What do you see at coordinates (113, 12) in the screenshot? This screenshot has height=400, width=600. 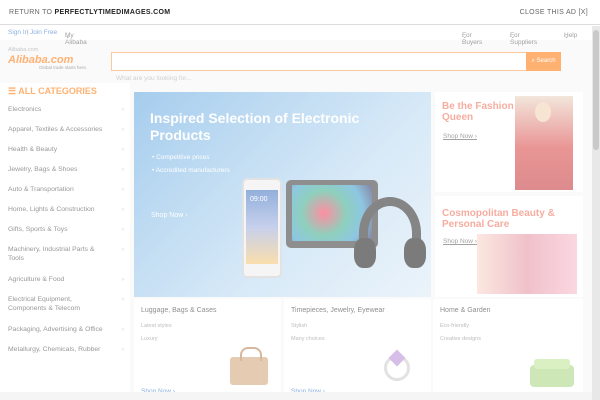 I see `return-site: PERFECTLYTIMEDIMAGES.COM` at bounding box center [113, 12].